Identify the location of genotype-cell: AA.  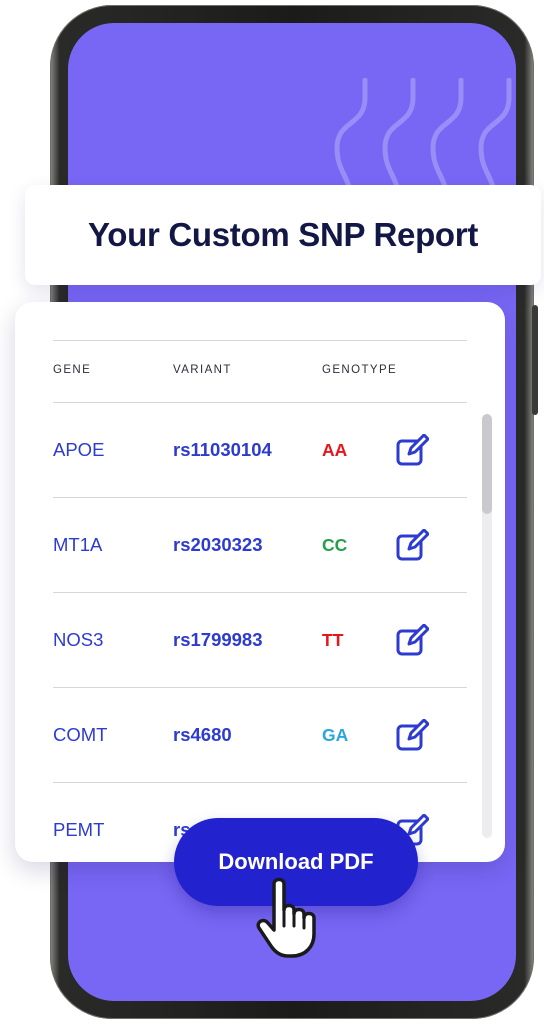
(335, 450).